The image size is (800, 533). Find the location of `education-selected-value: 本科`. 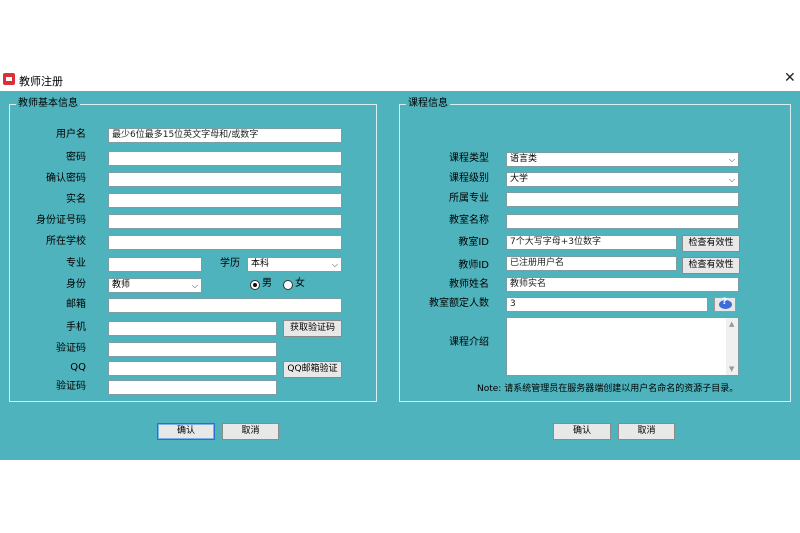

education-selected-value: 本科 is located at coordinates (260, 264).